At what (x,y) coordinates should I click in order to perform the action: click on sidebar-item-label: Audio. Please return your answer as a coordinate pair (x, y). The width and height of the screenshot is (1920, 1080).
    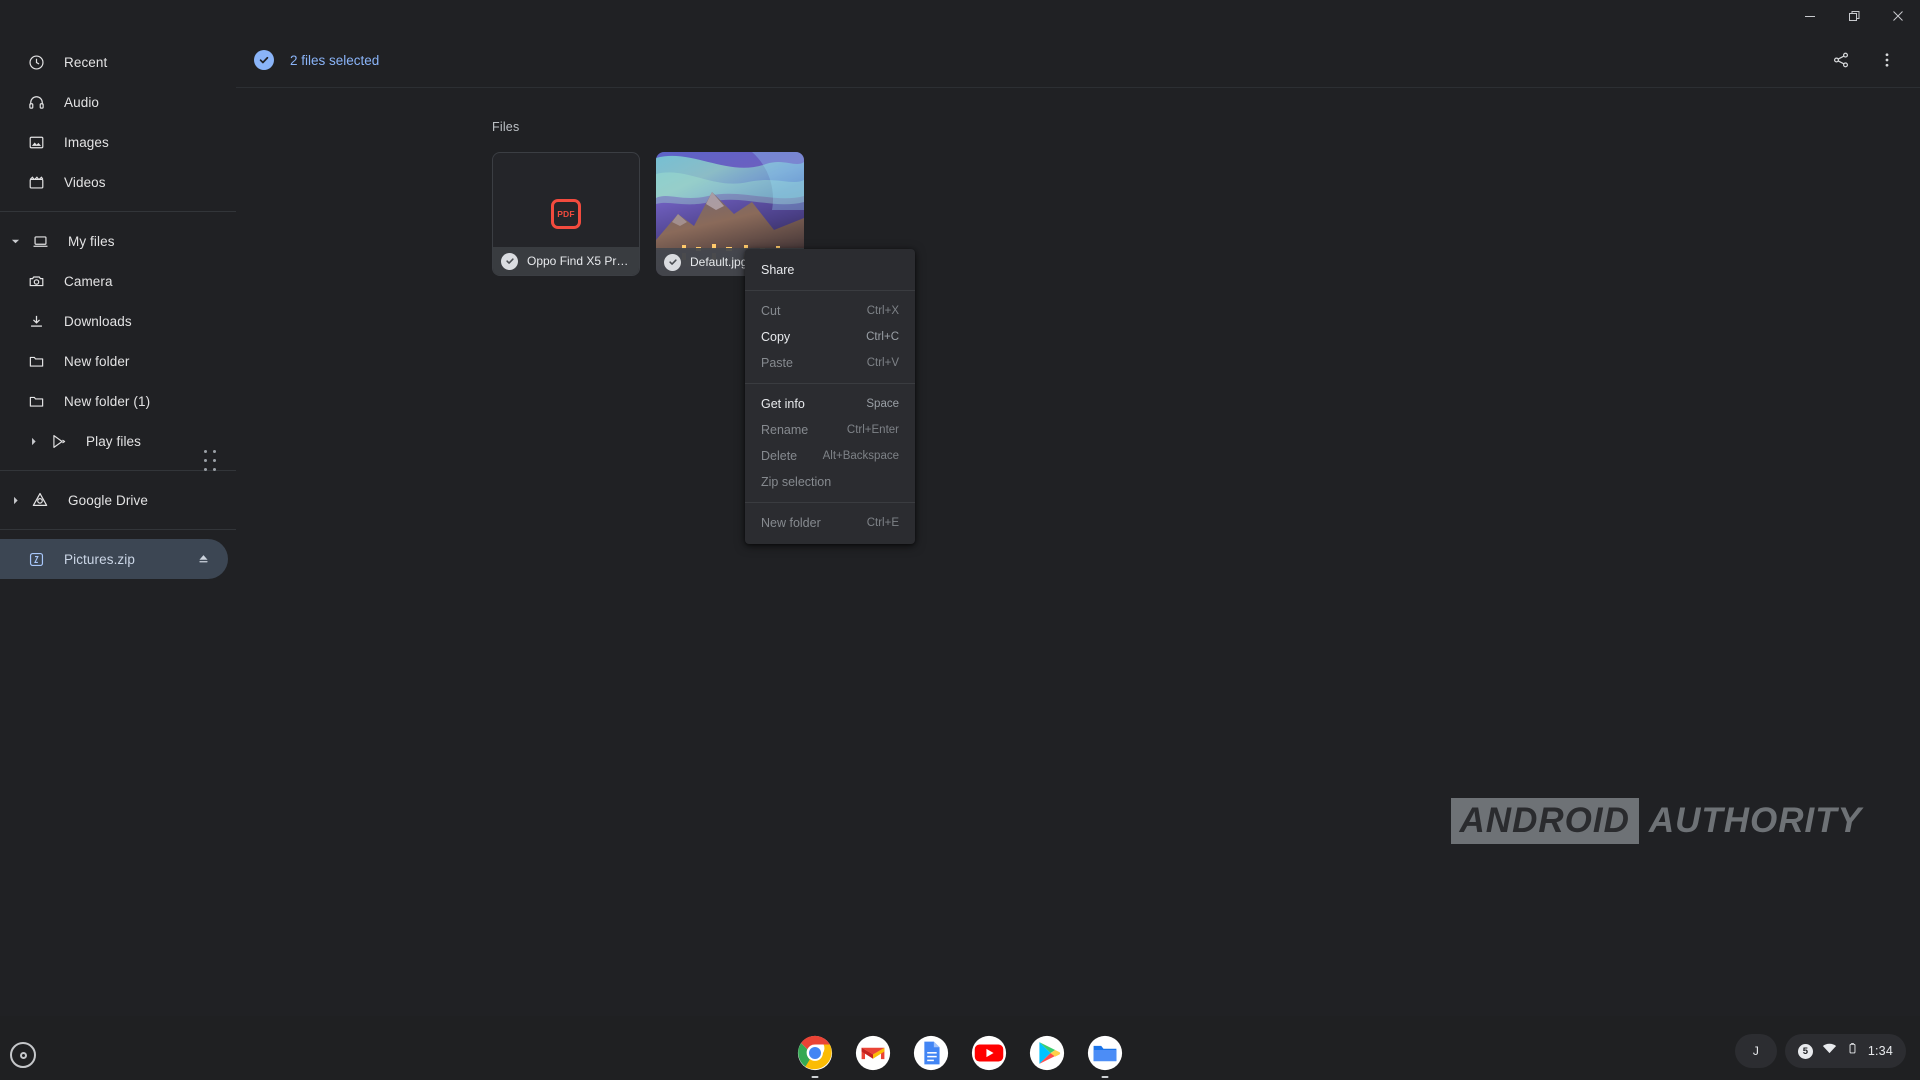
    Looking at the image, I should click on (82, 102).